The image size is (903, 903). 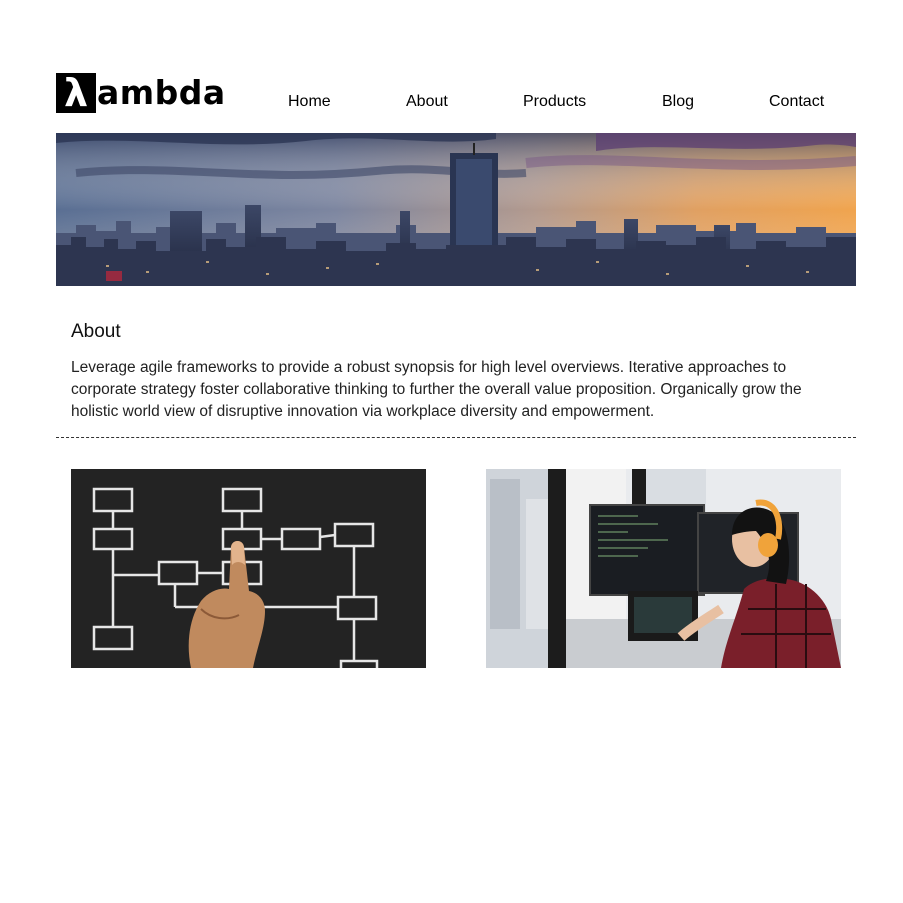 What do you see at coordinates (663, 568) in the screenshot?
I see `developer-workspace-image` at bounding box center [663, 568].